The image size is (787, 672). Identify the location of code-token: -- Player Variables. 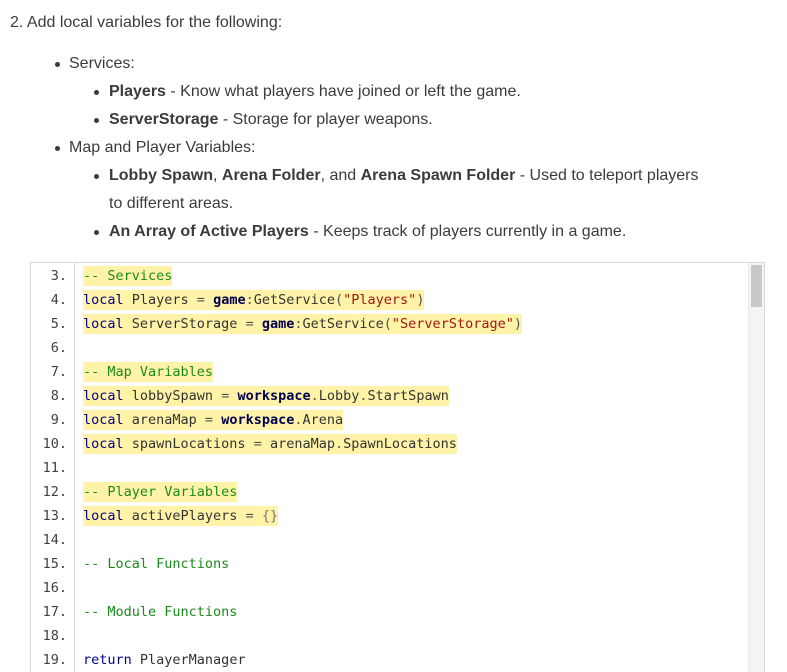
(160, 492).